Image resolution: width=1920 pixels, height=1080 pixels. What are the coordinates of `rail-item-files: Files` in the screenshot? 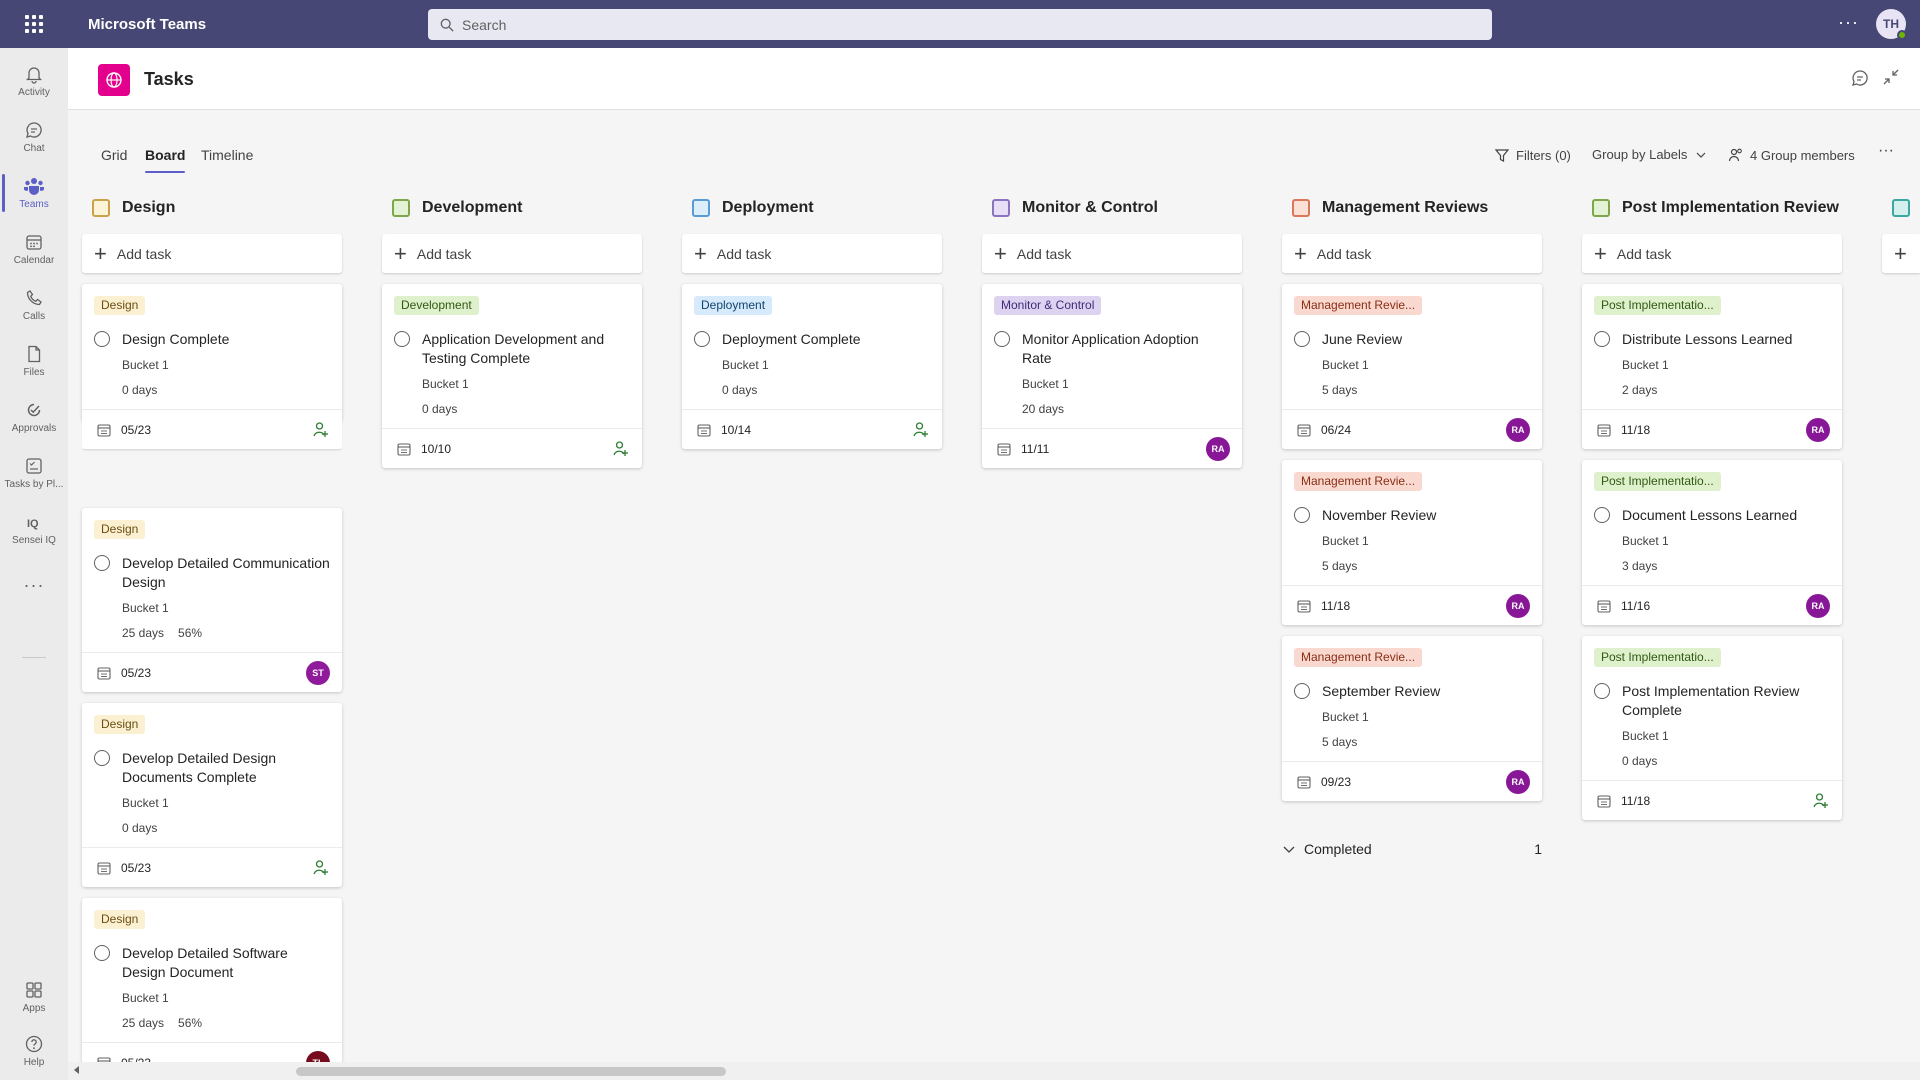 It's located at (34, 361).